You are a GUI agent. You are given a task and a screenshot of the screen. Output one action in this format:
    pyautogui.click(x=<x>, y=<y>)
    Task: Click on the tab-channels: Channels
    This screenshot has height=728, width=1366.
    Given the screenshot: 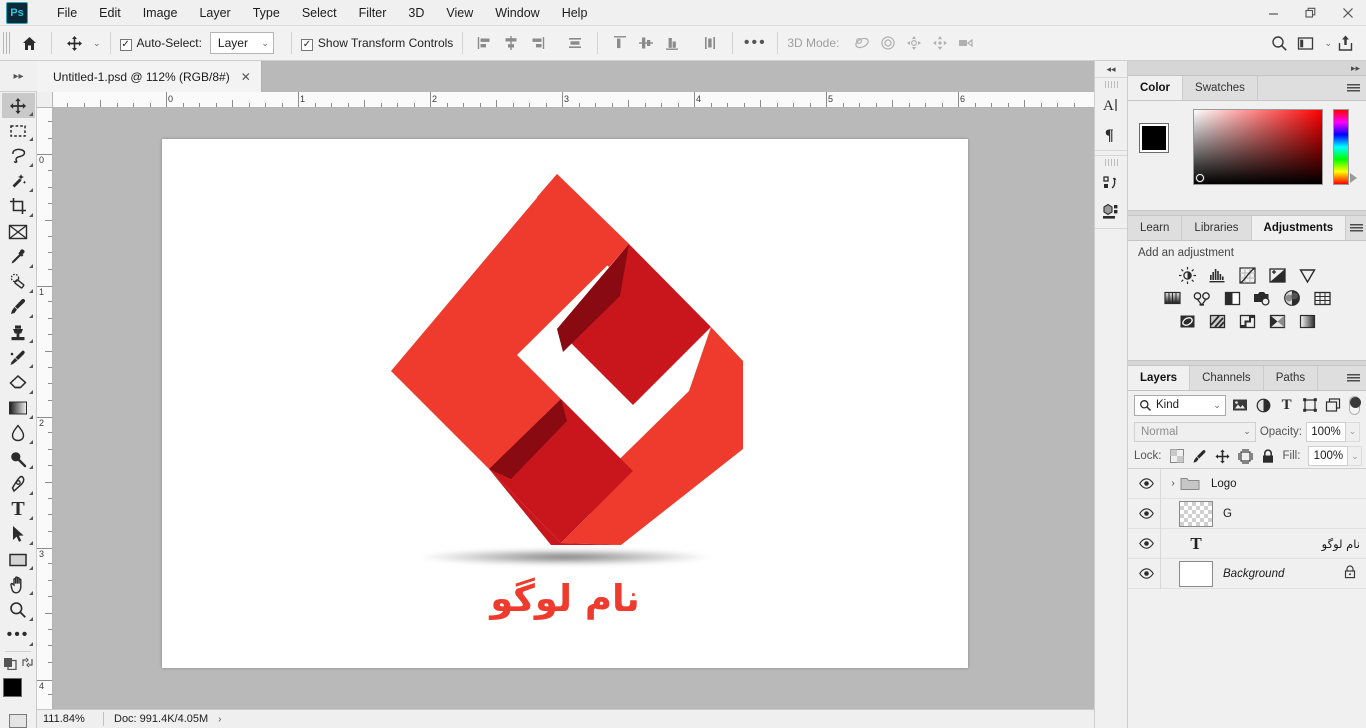 What is the action you would take?
    pyautogui.click(x=1227, y=378)
    